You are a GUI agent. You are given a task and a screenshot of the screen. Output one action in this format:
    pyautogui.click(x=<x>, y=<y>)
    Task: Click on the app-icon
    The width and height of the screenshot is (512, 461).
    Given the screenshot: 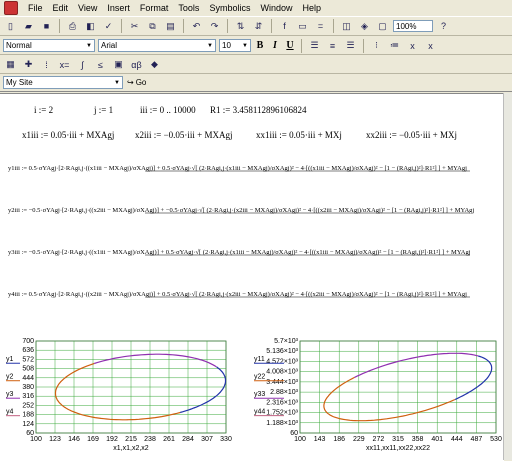 What is the action you would take?
    pyautogui.click(x=11, y=8)
    